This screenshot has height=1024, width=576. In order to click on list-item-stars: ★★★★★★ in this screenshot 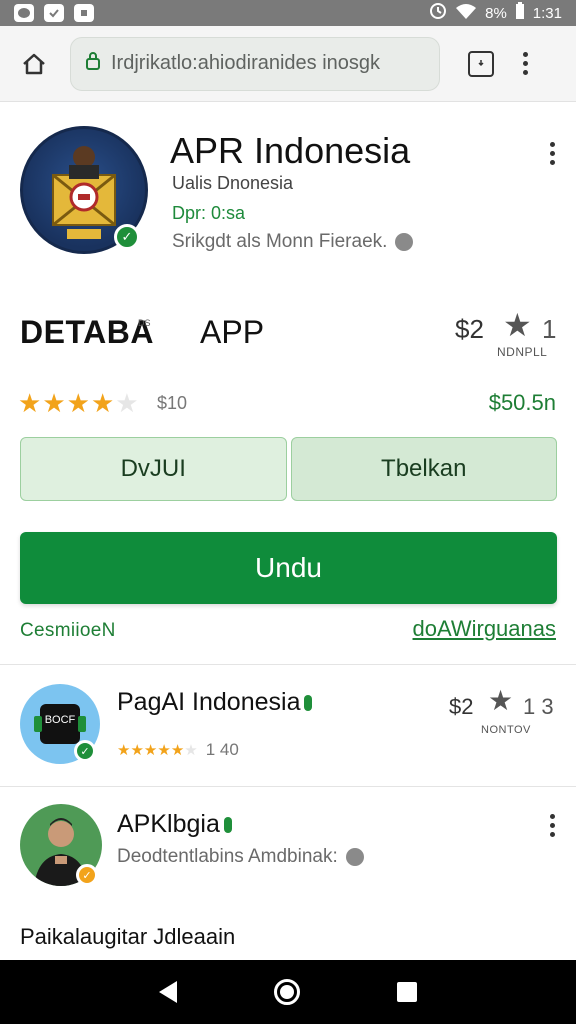, I will do `click(157, 750)`.